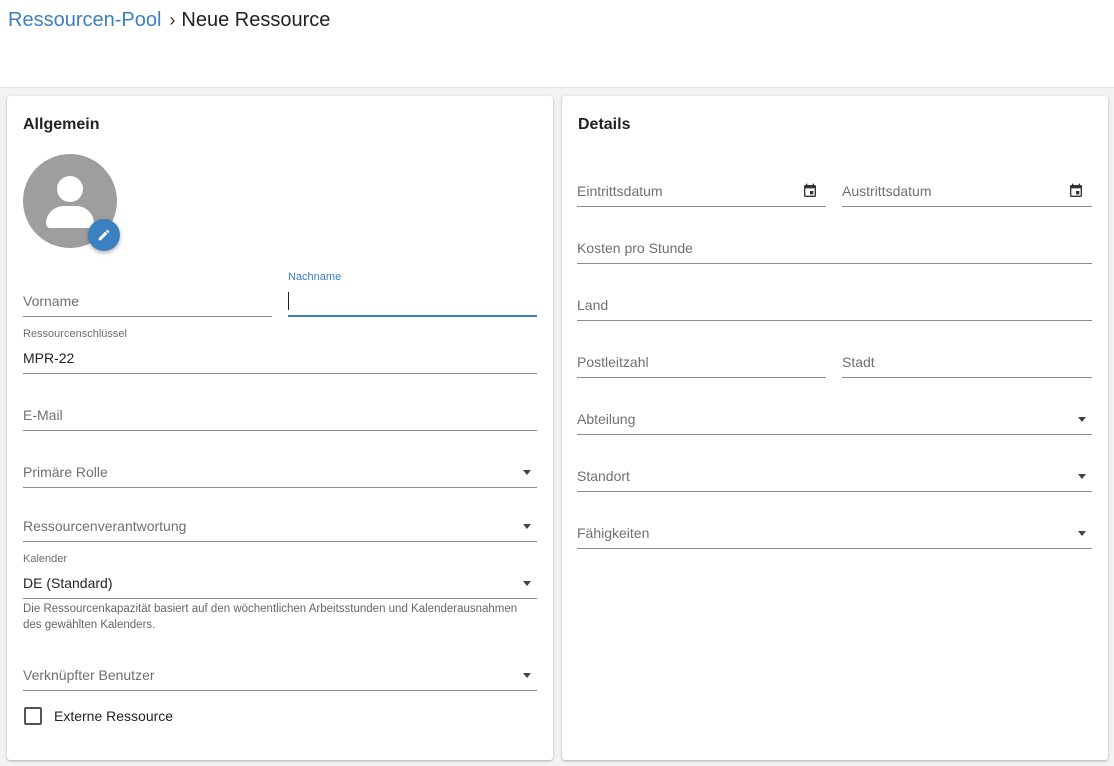 The image size is (1114, 766). What do you see at coordinates (834, 471) in the screenshot?
I see `location-select: Standort` at bounding box center [834, 471].